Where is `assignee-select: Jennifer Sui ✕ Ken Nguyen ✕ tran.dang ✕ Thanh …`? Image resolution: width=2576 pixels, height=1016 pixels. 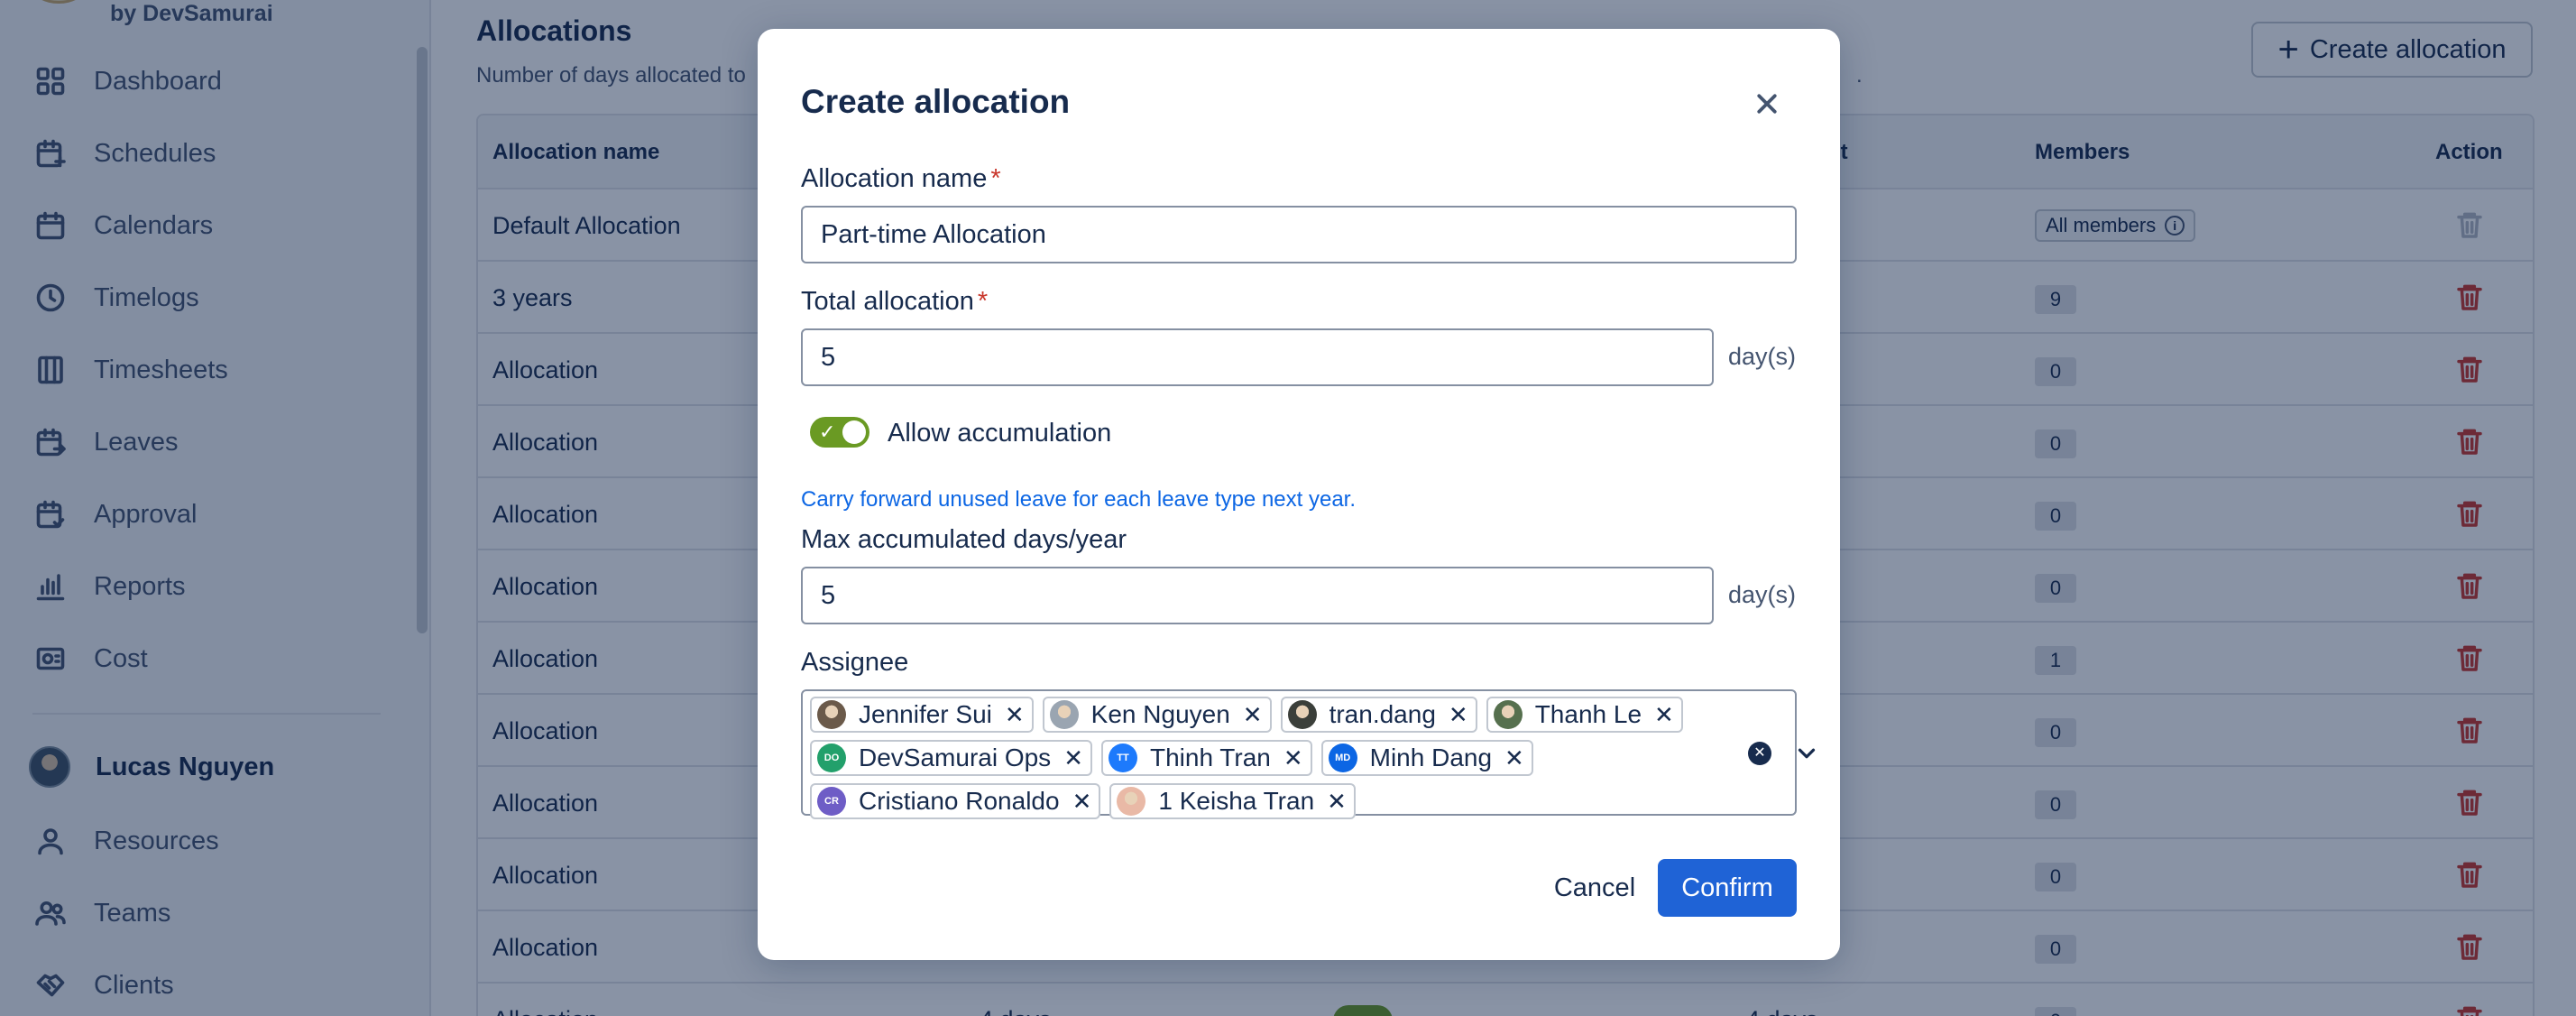
assignee-select: Jennifer Sui ✕ Ken Nguyen ✕ tran.dang ✕ Thanh … is located at coordinates (1308, 754).